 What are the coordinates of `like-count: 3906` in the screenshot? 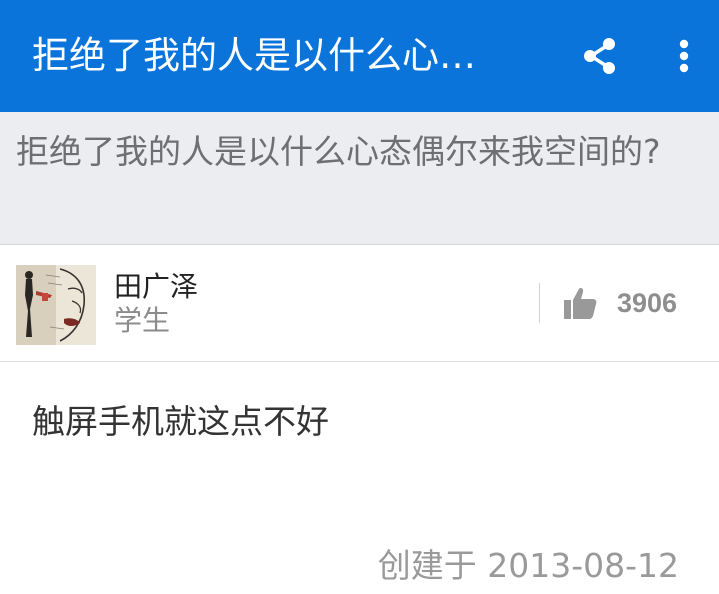 It's located at (647, 303).